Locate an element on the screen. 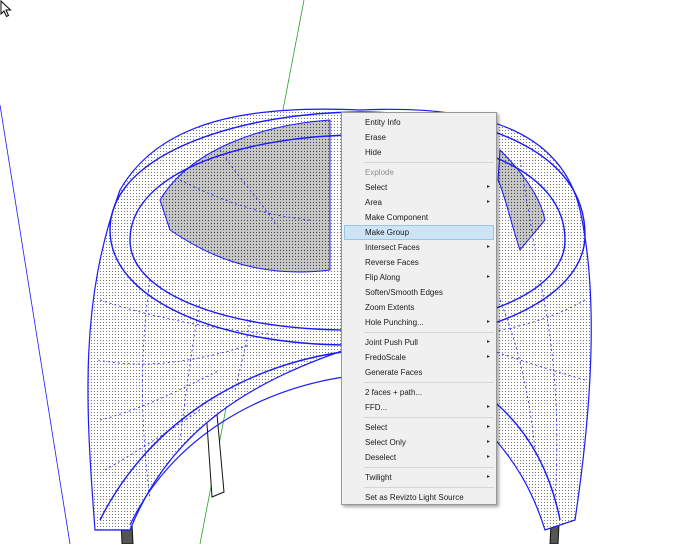 This screenshot has width=680, height=544. menu-item-label: Select Only is located at coordinates (385, 442).